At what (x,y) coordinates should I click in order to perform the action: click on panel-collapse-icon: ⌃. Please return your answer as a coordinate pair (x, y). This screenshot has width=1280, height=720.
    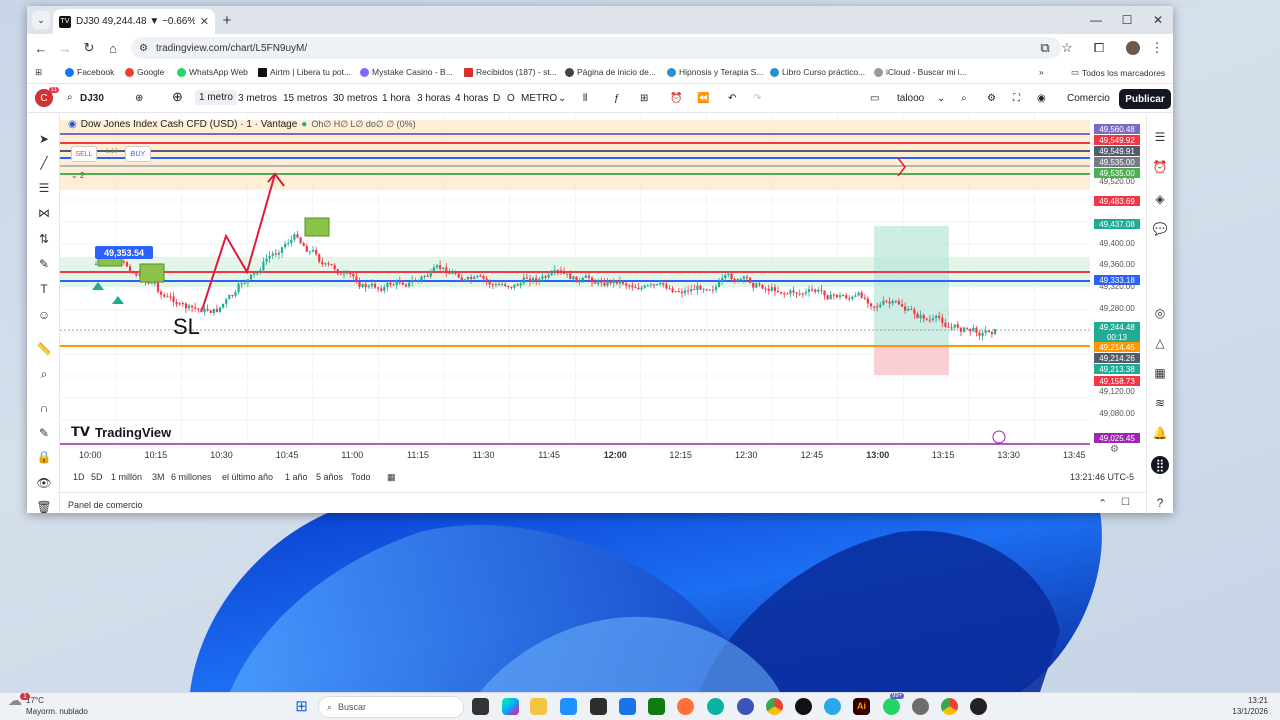
    Looking at the image, I should click on (1102, 503).